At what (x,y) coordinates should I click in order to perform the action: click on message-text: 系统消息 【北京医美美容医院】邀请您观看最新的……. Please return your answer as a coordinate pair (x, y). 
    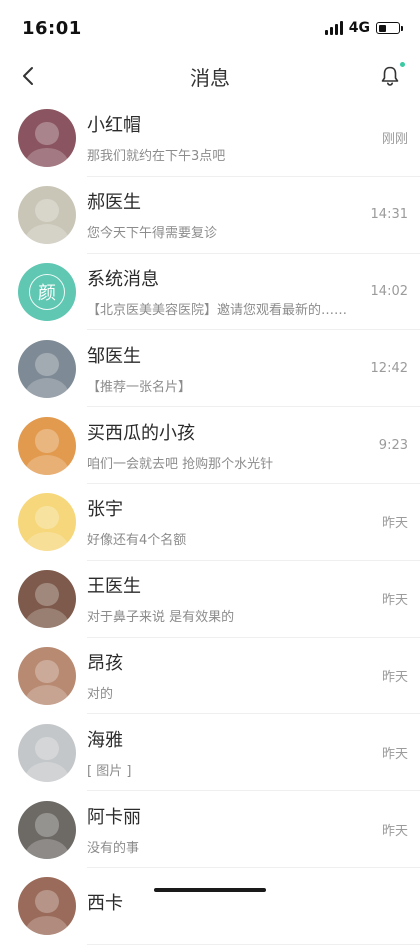
    Looking at the image, I should click on (225, 291).